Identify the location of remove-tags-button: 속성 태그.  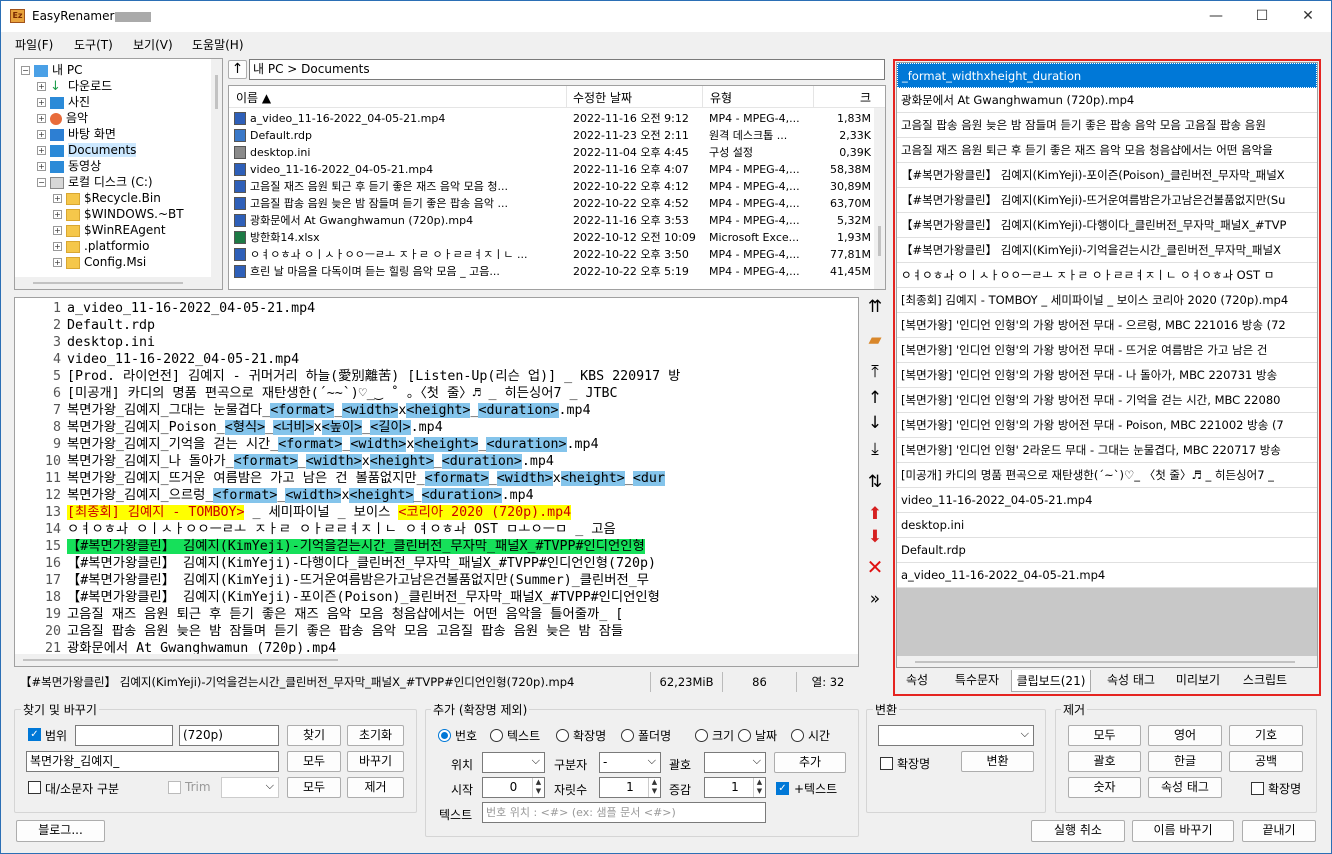
(1185, 787).